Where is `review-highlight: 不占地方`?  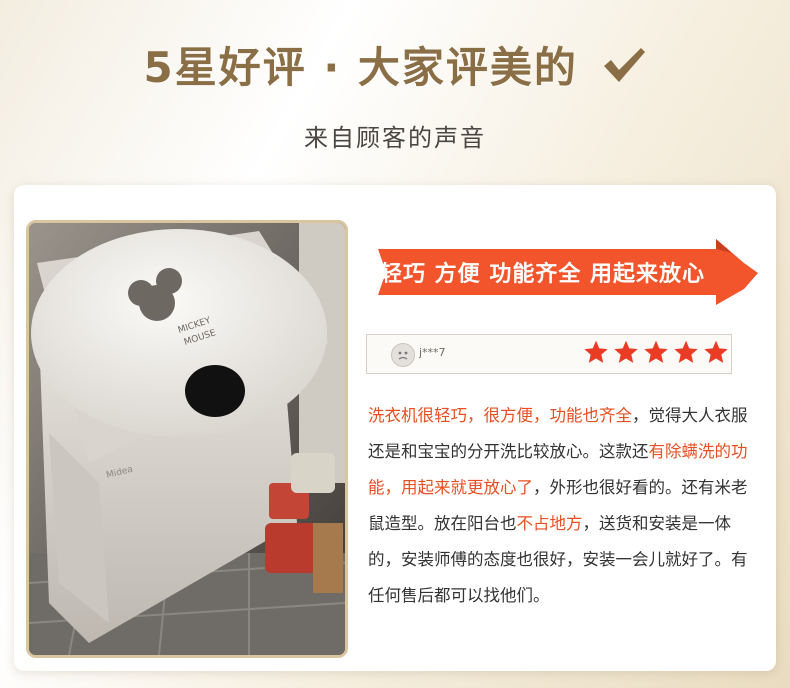 review-highlight: 不占地方 is located at coordinates (549, 523).